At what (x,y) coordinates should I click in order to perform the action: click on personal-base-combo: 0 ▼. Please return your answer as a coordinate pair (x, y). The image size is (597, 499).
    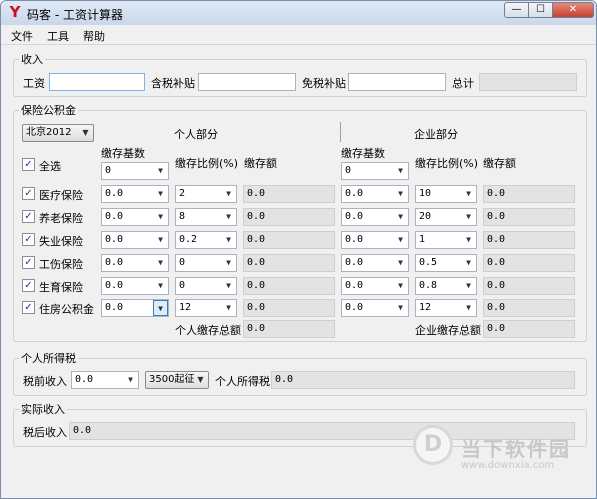
    Looking at the image, I should click on (135, 171).